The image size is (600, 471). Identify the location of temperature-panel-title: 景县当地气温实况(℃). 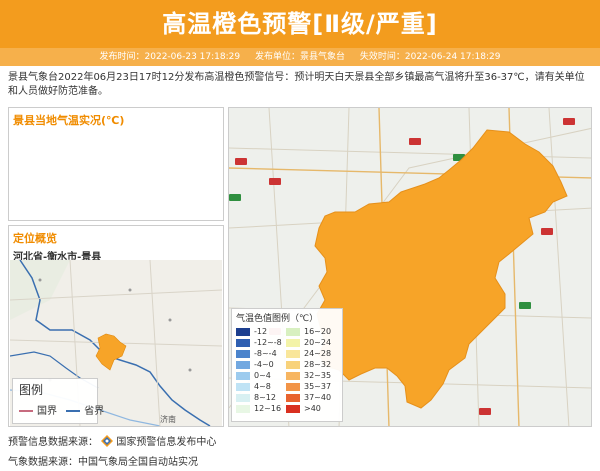
(69, 120).